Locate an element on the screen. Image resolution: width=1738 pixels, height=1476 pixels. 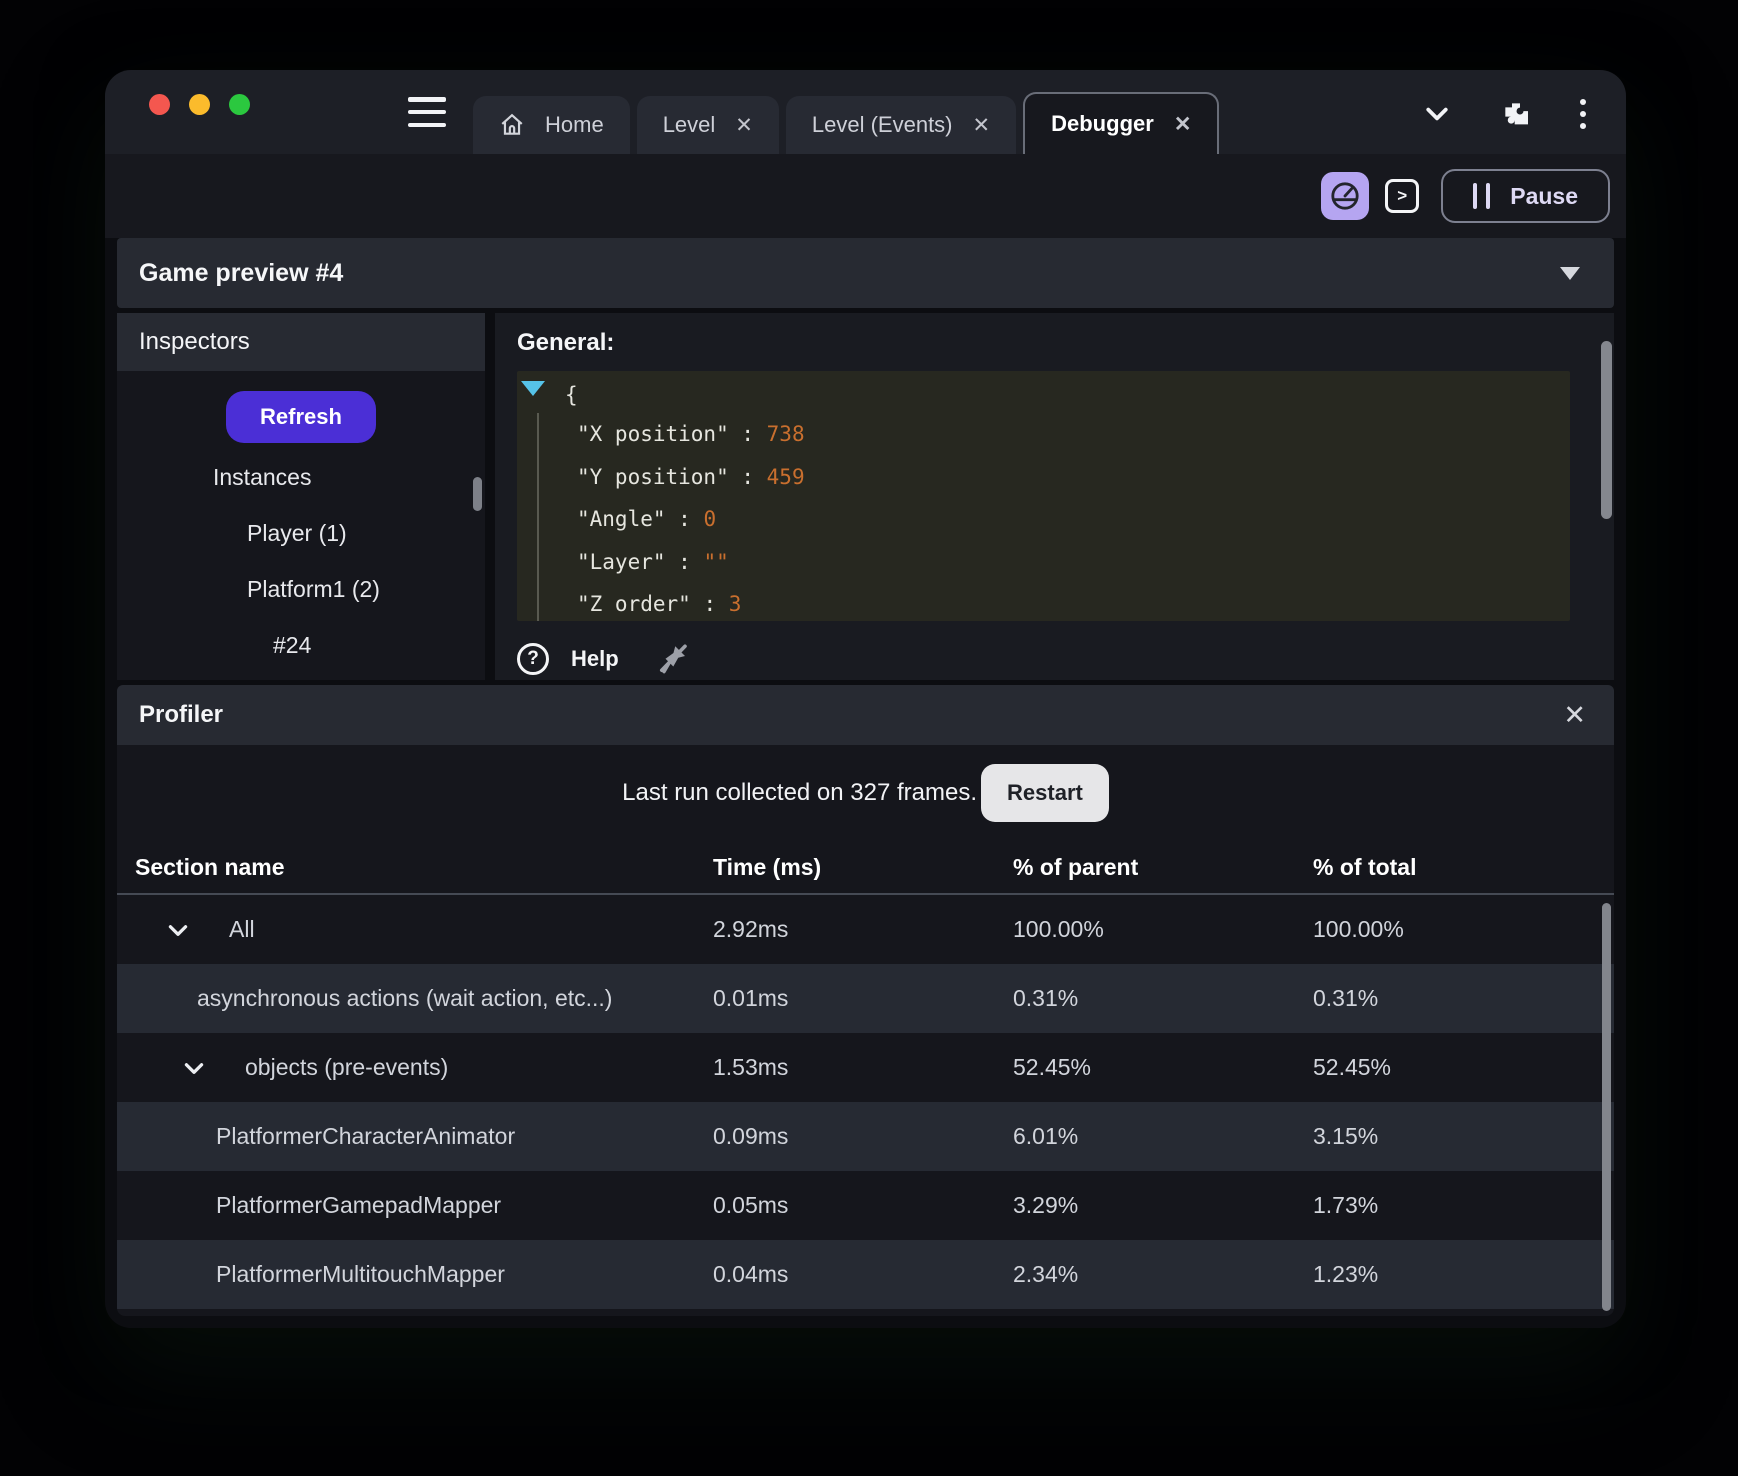
column-percent-total: % of total is located at coordinates (1365, 866).